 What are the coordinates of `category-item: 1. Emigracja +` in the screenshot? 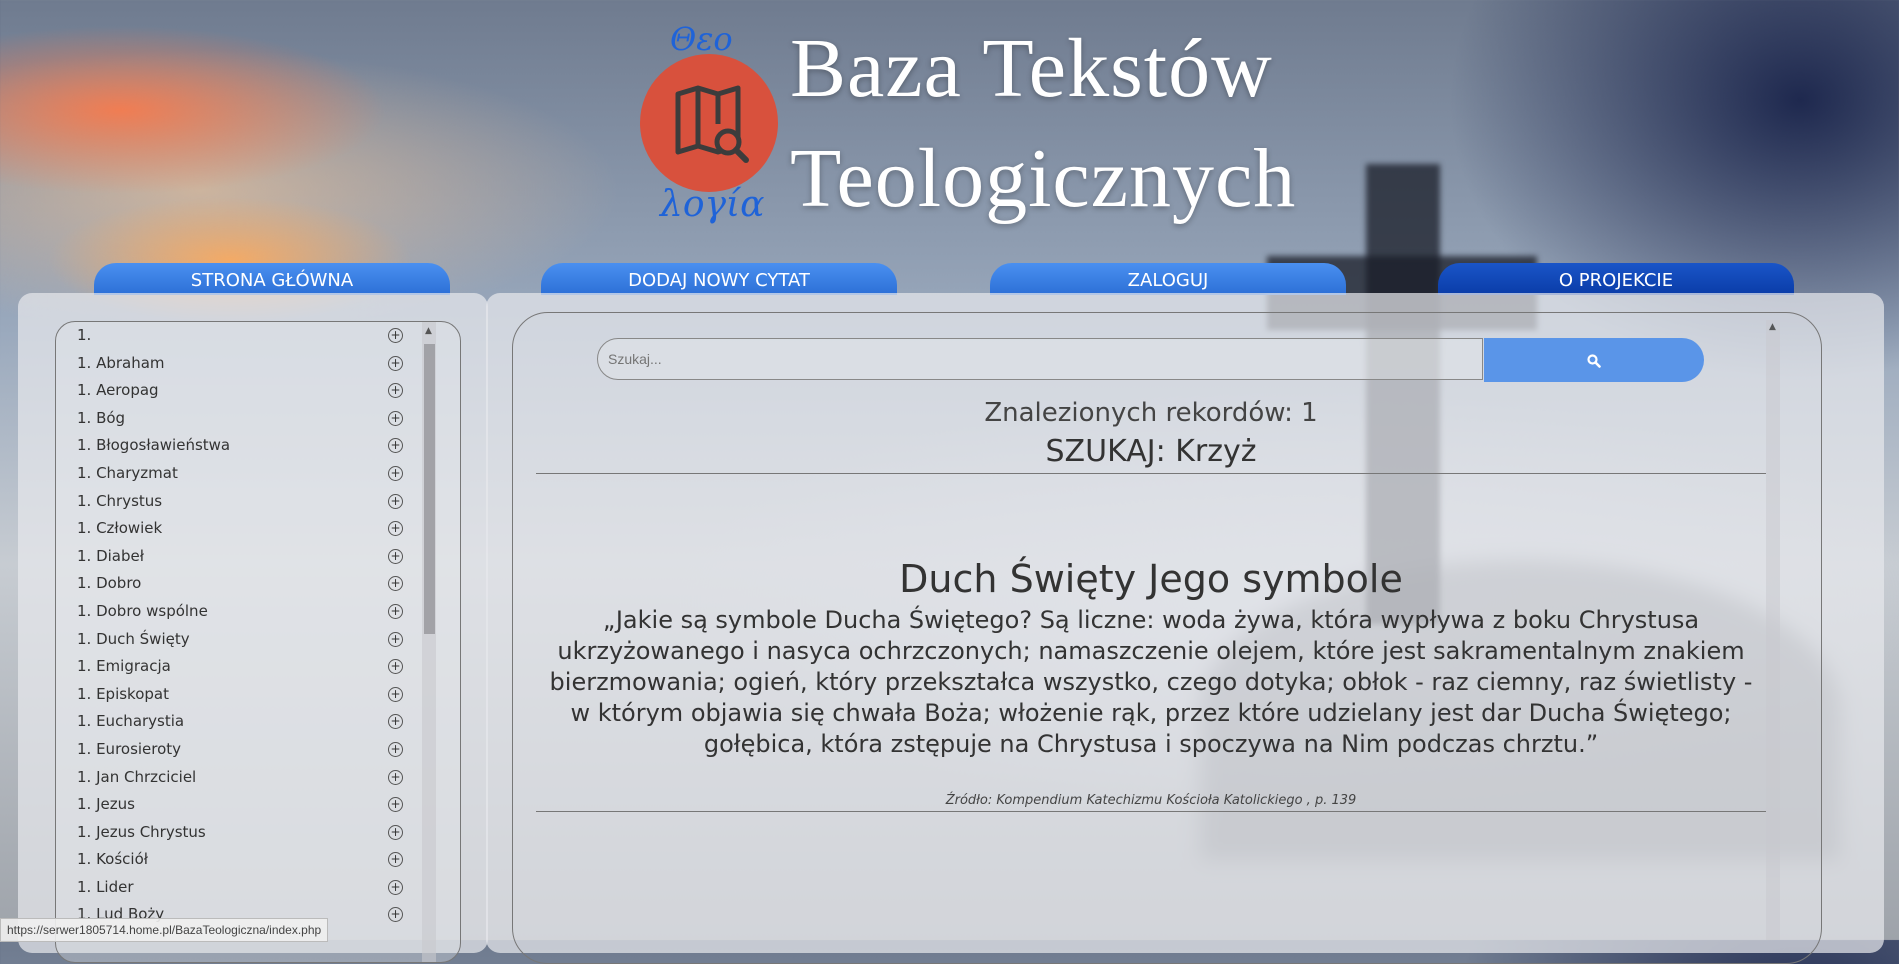 It's located at (258, 667).